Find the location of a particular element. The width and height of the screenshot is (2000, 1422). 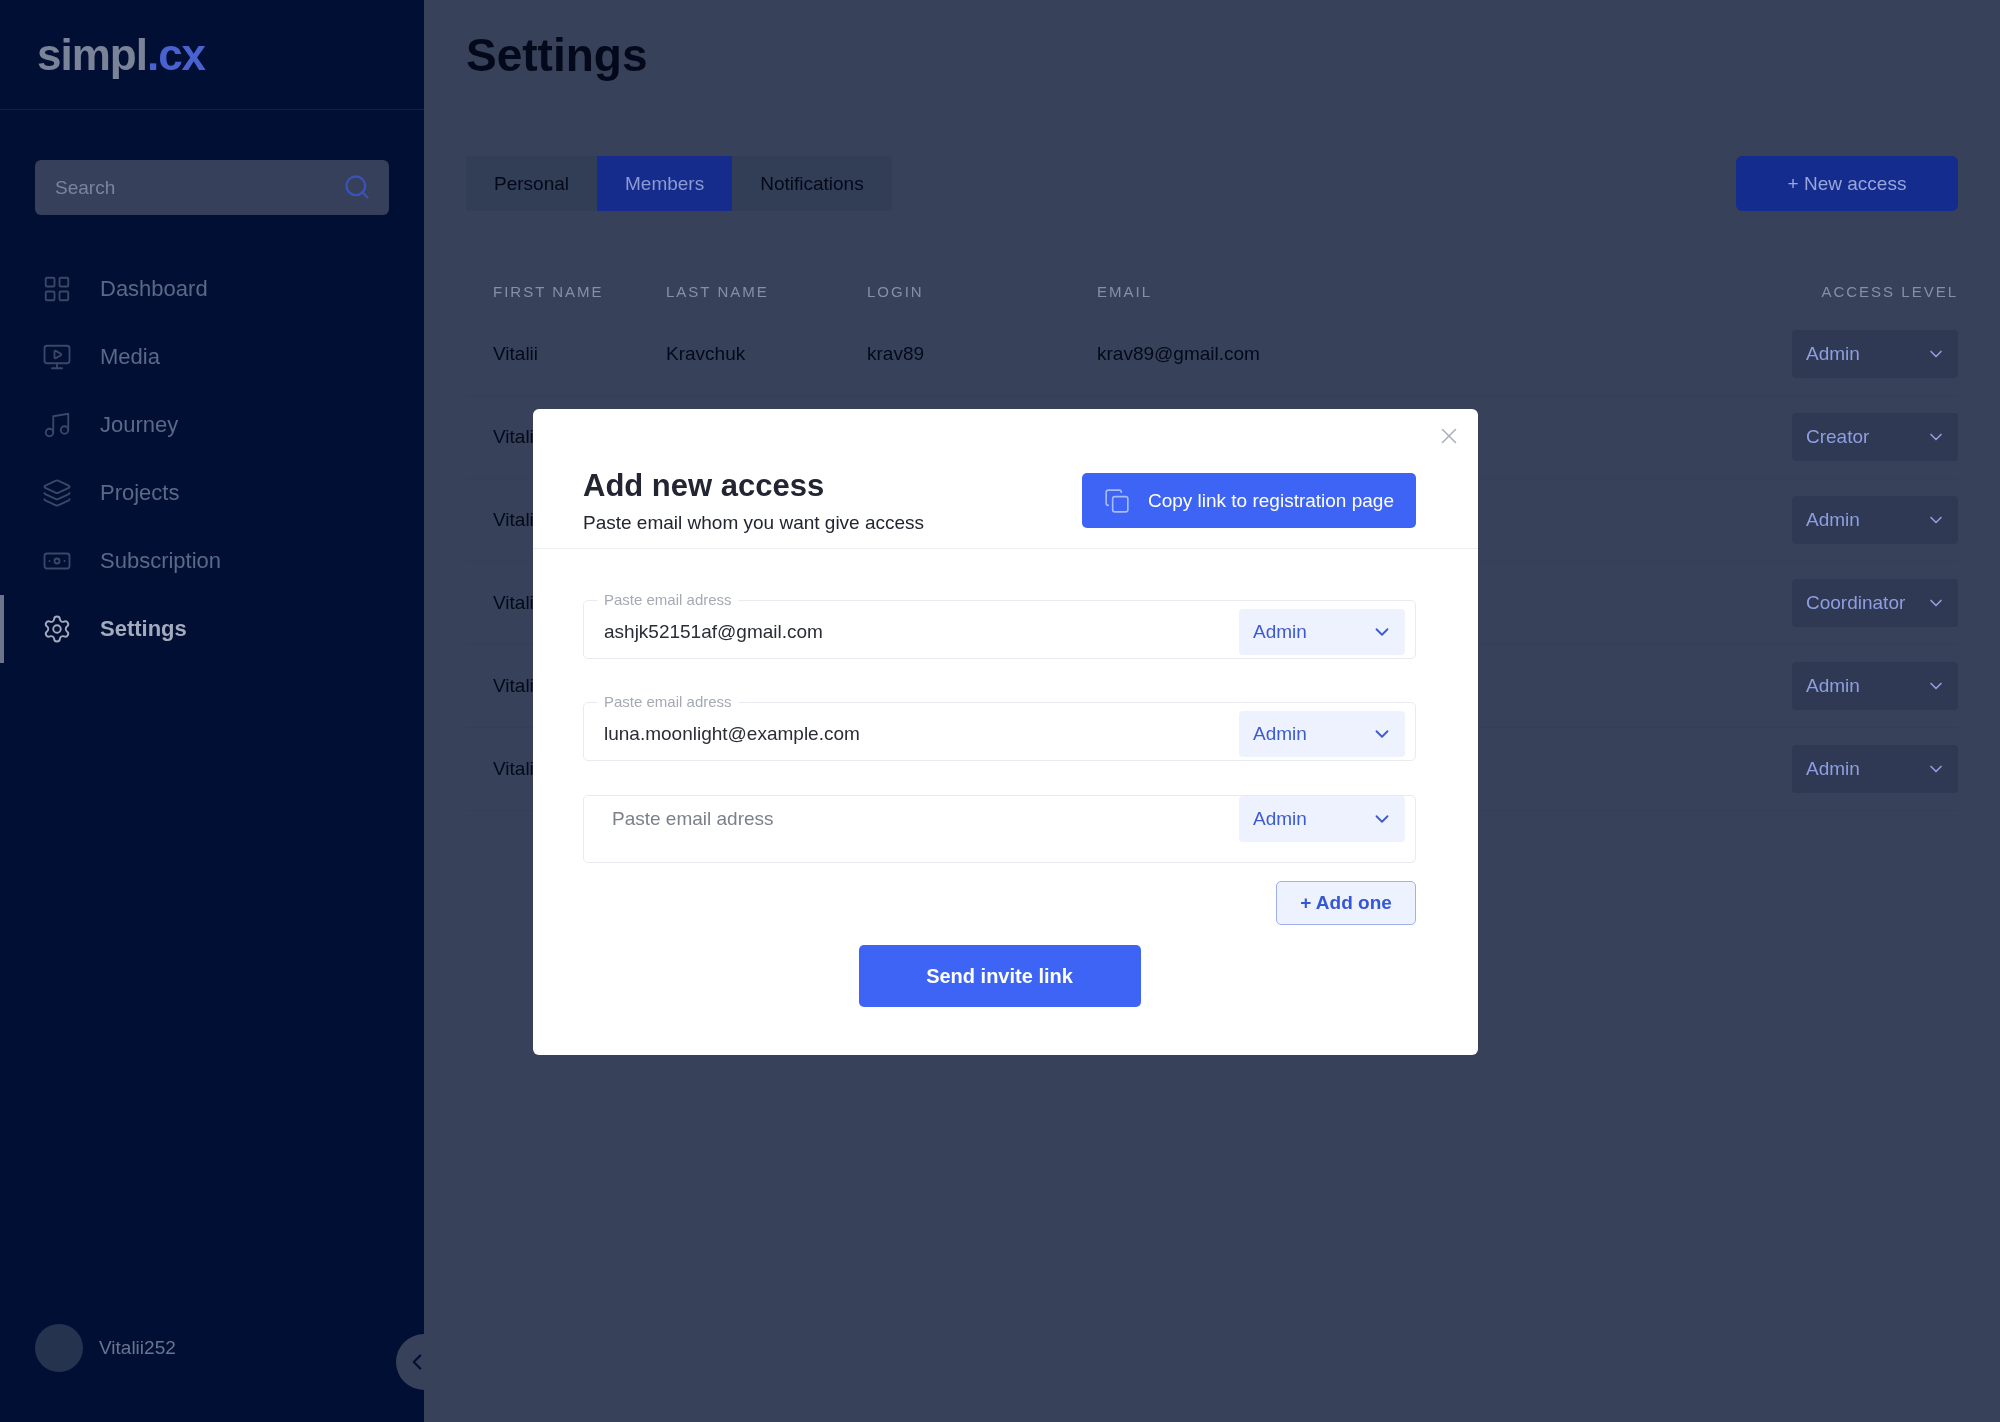

column-header: EMAIL is located at coordinates (1124, 291).